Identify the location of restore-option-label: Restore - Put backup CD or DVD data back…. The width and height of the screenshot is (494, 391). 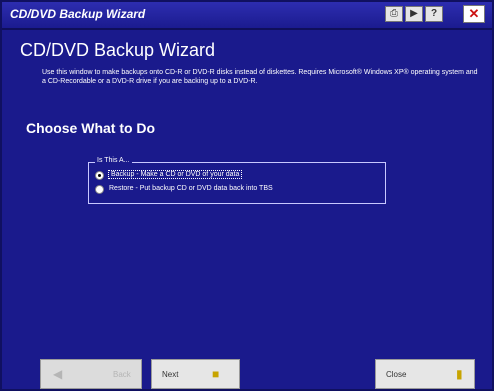
(191, 188).